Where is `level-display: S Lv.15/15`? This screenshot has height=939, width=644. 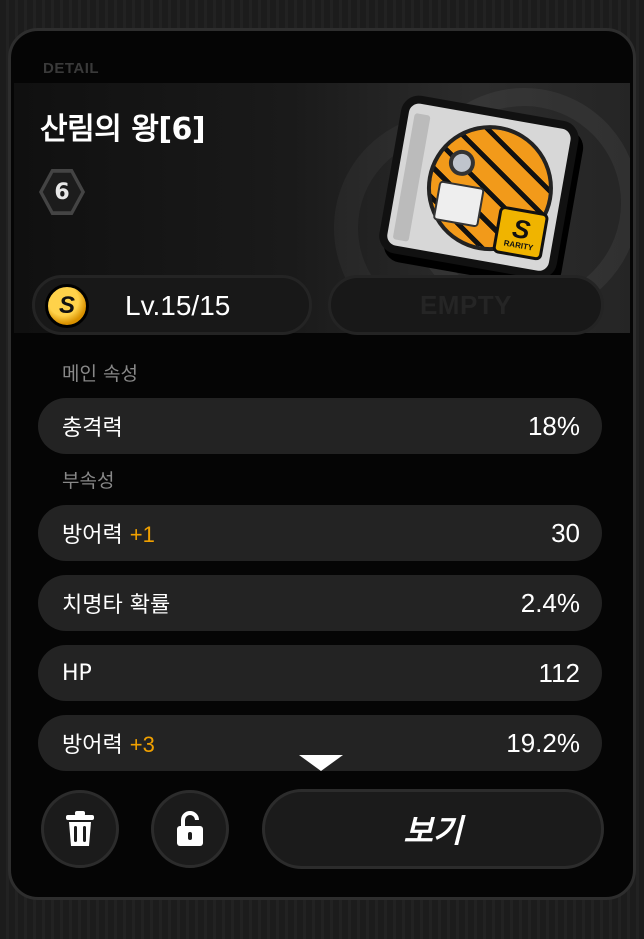
level-display: S Lv.15/15 is located at coordinates (172, 305).